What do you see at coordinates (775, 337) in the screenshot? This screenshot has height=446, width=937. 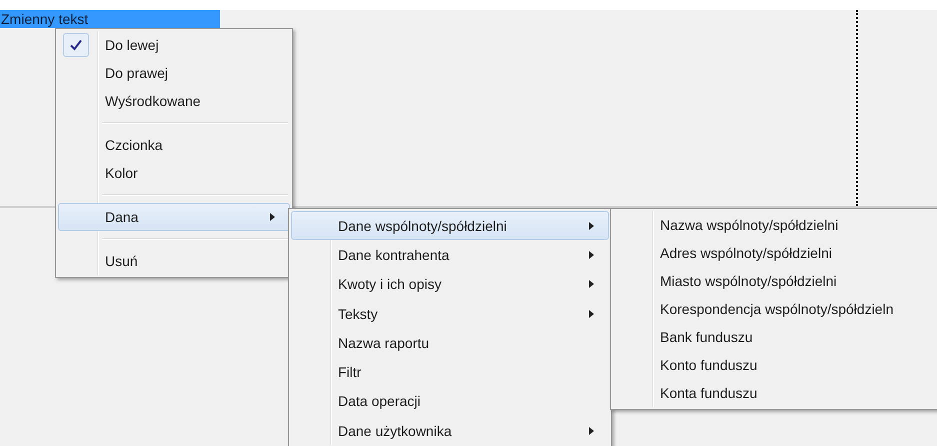 I see `menu-item: Bank funduszu` at bounding box center [775, 337].